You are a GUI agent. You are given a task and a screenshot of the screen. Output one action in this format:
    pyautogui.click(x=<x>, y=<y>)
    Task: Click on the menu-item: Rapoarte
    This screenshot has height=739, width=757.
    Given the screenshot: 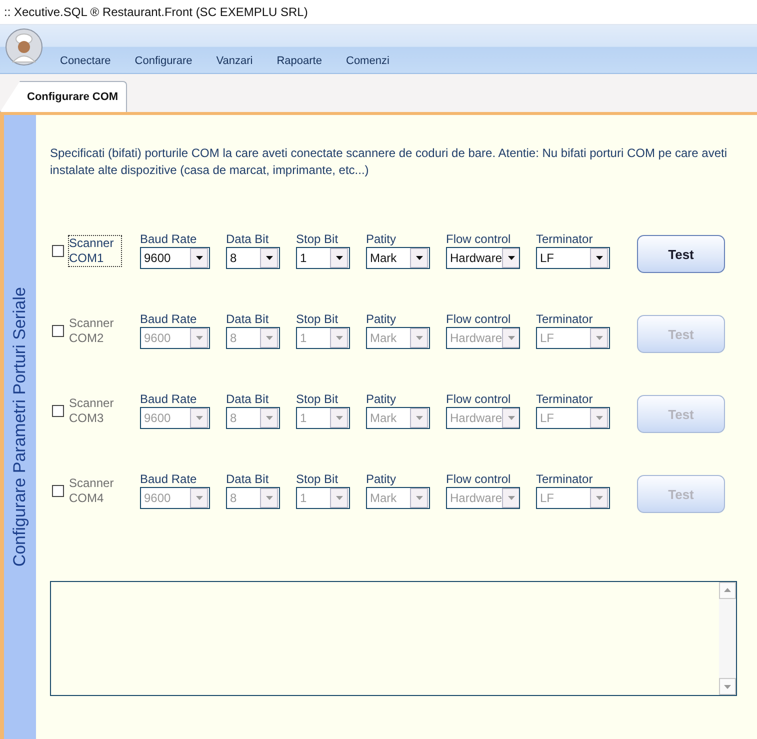 What is the action you would take?
    pyautogui.click(x=299, y=61)
    